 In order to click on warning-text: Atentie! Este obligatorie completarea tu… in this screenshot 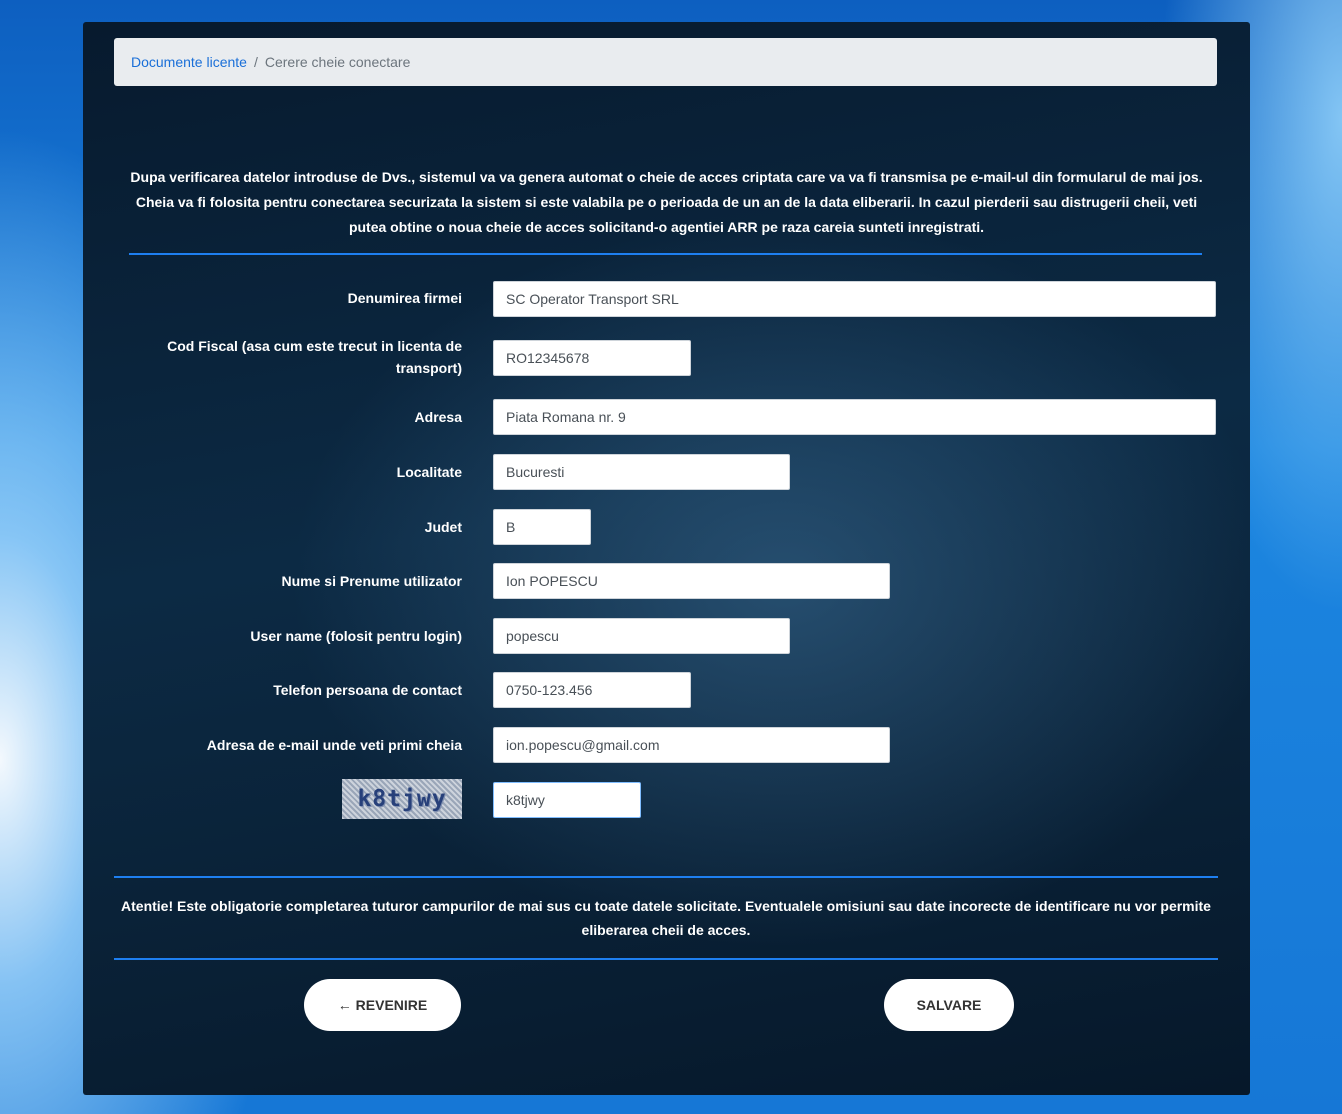, I will do `click(666, 918)`.